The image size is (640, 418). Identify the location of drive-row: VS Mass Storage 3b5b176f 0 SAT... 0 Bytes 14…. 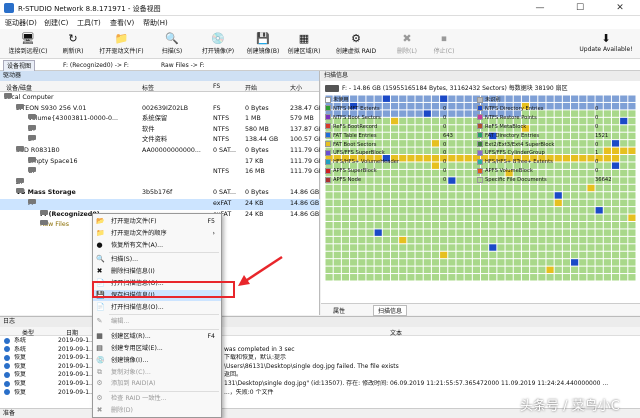
(160, 193).